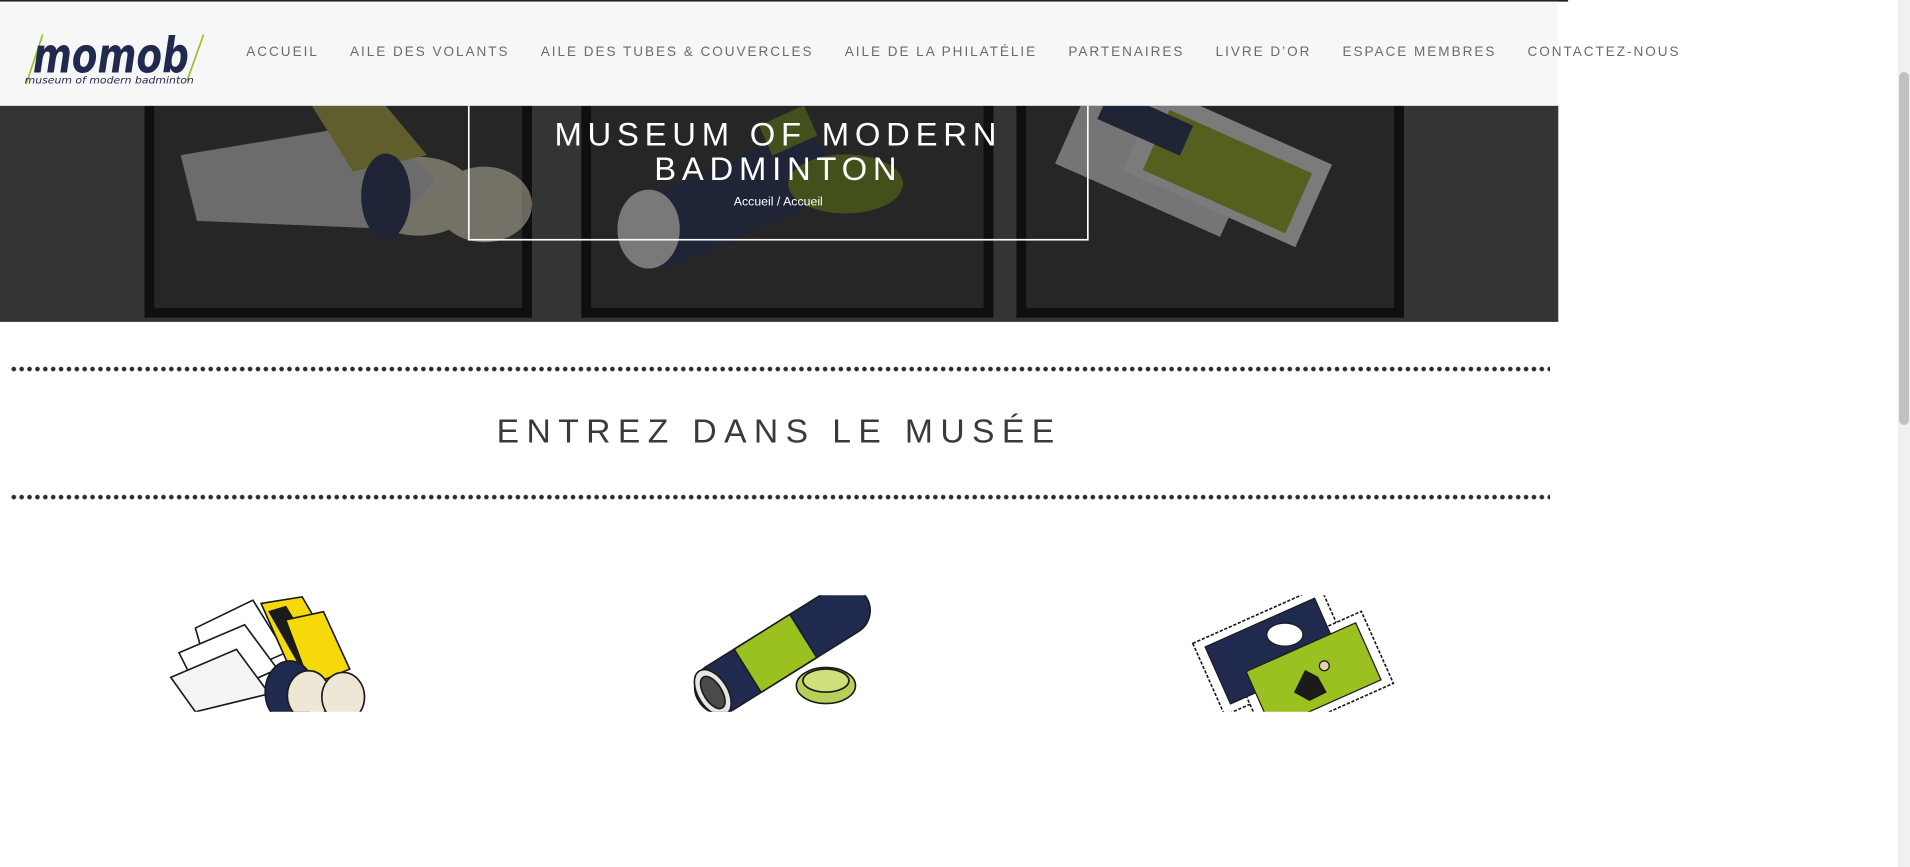 Image resolution: width=1910 pixels, height=867 pixels. What do you see at coordinates (1264, 52) in the screenshot?
I see `nav-livre-dor: LIVRE D’OR` at bounding box center [1264, 52].